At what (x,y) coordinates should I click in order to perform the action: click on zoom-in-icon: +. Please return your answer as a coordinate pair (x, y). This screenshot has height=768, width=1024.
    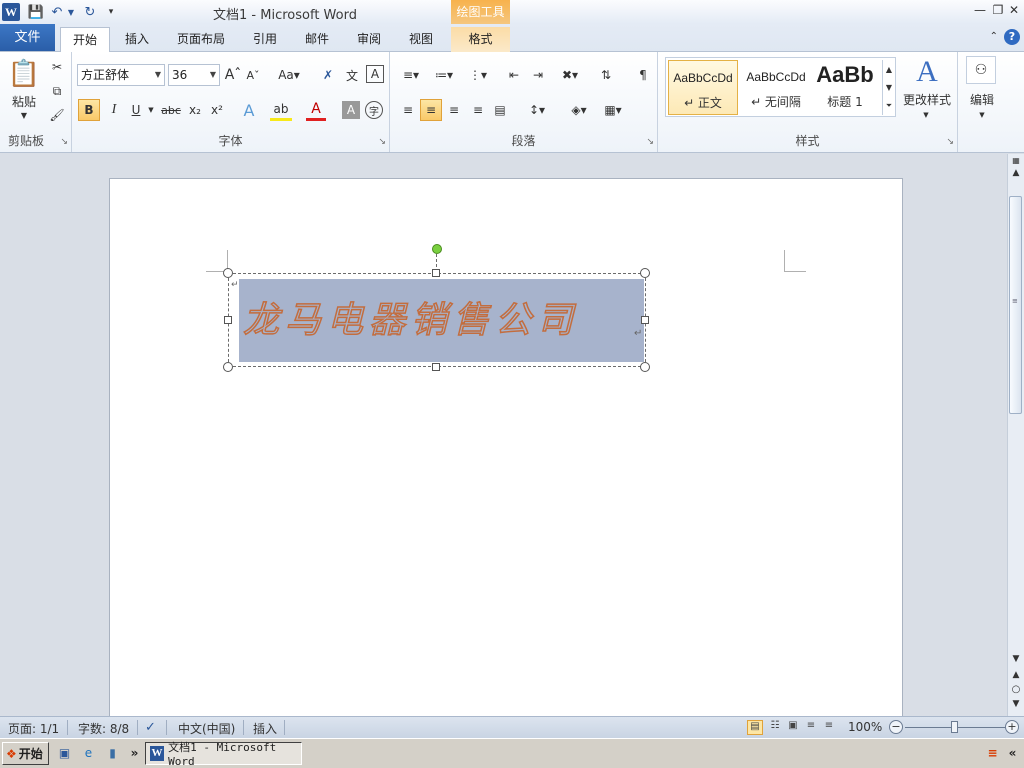
    Looking at the image, I should click on (1012, 727).